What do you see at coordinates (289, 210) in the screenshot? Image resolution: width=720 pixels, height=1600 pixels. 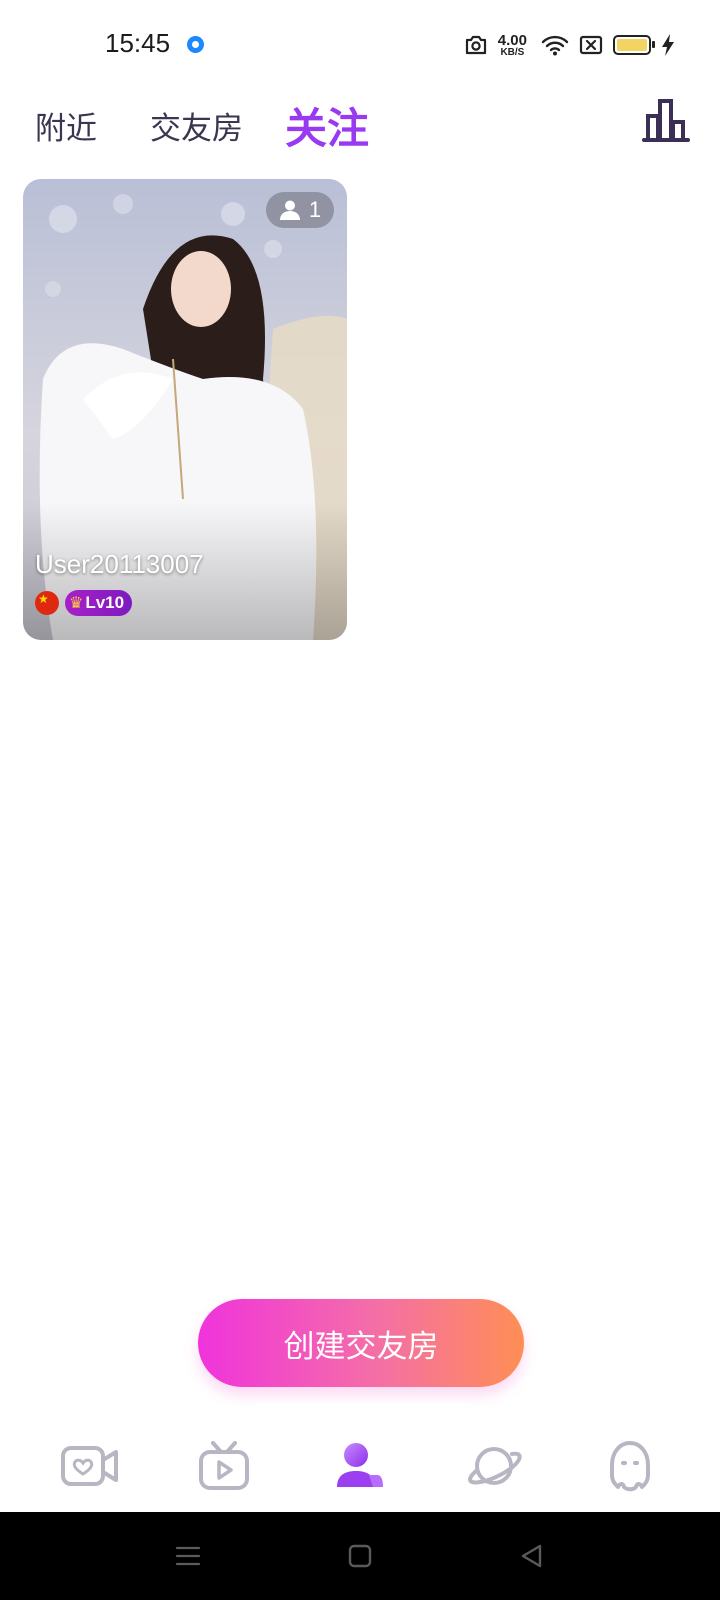 I see `person-icon` at bounding box center [289, 210].